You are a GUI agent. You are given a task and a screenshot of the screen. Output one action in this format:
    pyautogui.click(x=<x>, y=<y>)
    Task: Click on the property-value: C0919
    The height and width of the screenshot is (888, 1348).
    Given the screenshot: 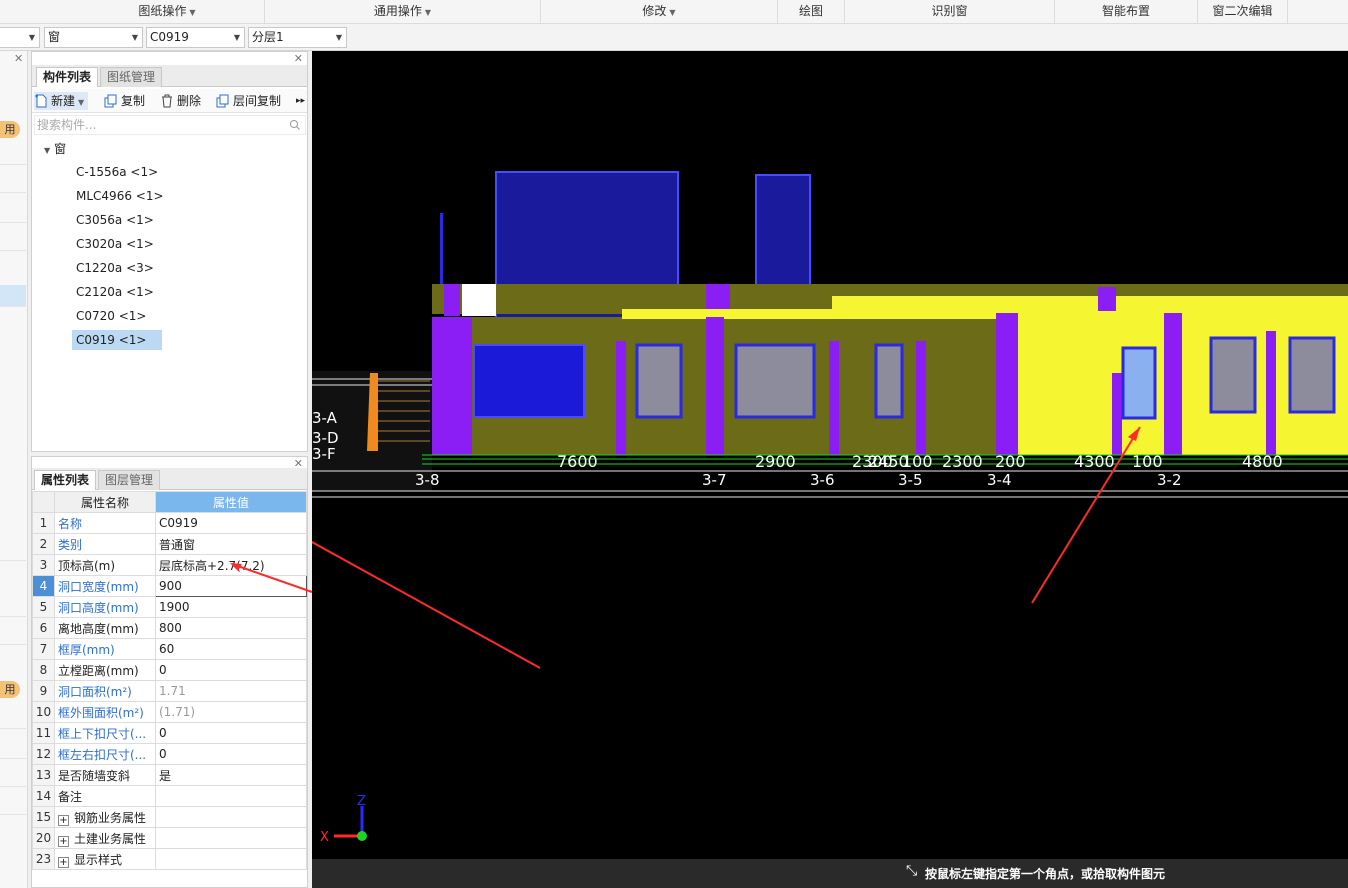 What is the action you would take?
    pyautogui.click(x=231, y=523)
    